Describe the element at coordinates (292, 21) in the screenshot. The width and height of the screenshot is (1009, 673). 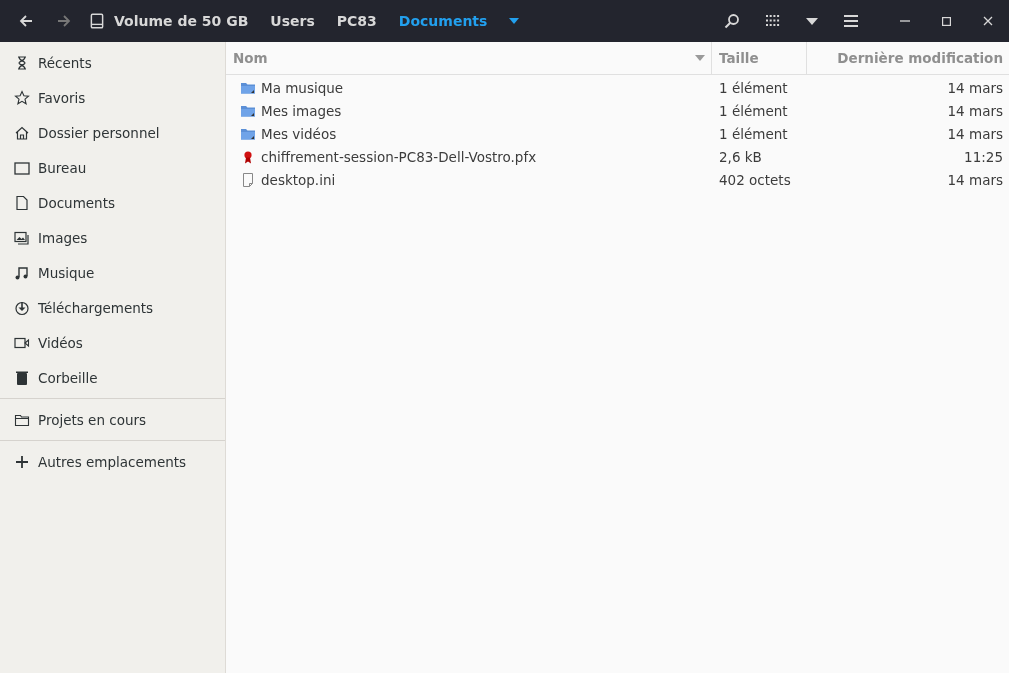
I see `path-crumb: Users` at that location.